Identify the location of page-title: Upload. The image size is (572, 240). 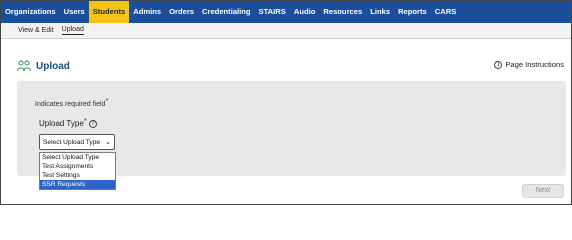
(53, 66).